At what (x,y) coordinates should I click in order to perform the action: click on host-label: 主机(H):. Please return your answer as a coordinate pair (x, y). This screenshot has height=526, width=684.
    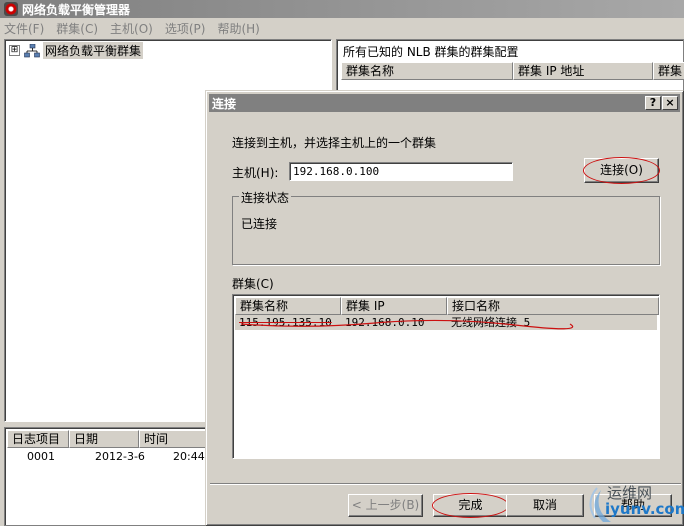
    Looking at the image, I should click on (255, 173).